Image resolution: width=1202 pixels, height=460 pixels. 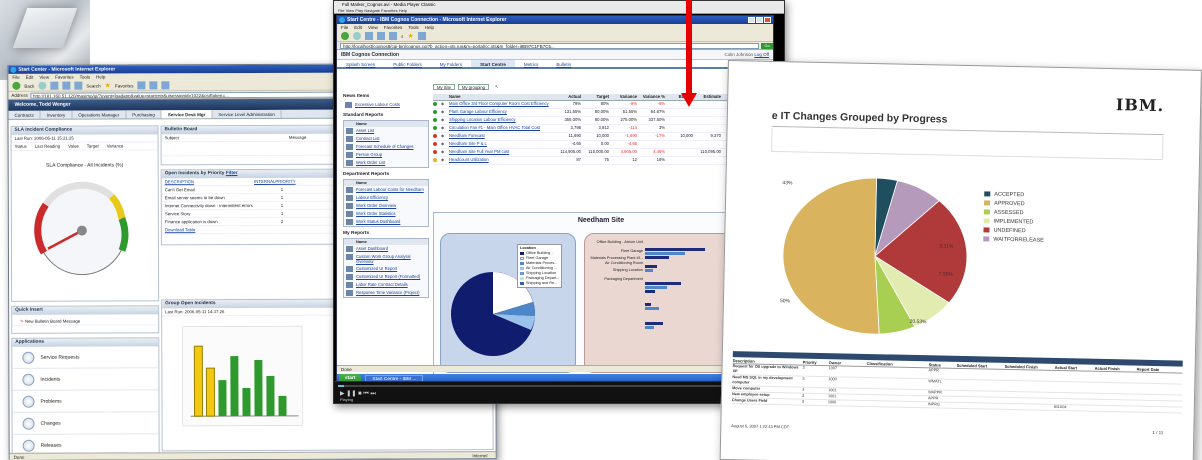 I want to click on filter-link: Filter, so click(x=232, y=173).